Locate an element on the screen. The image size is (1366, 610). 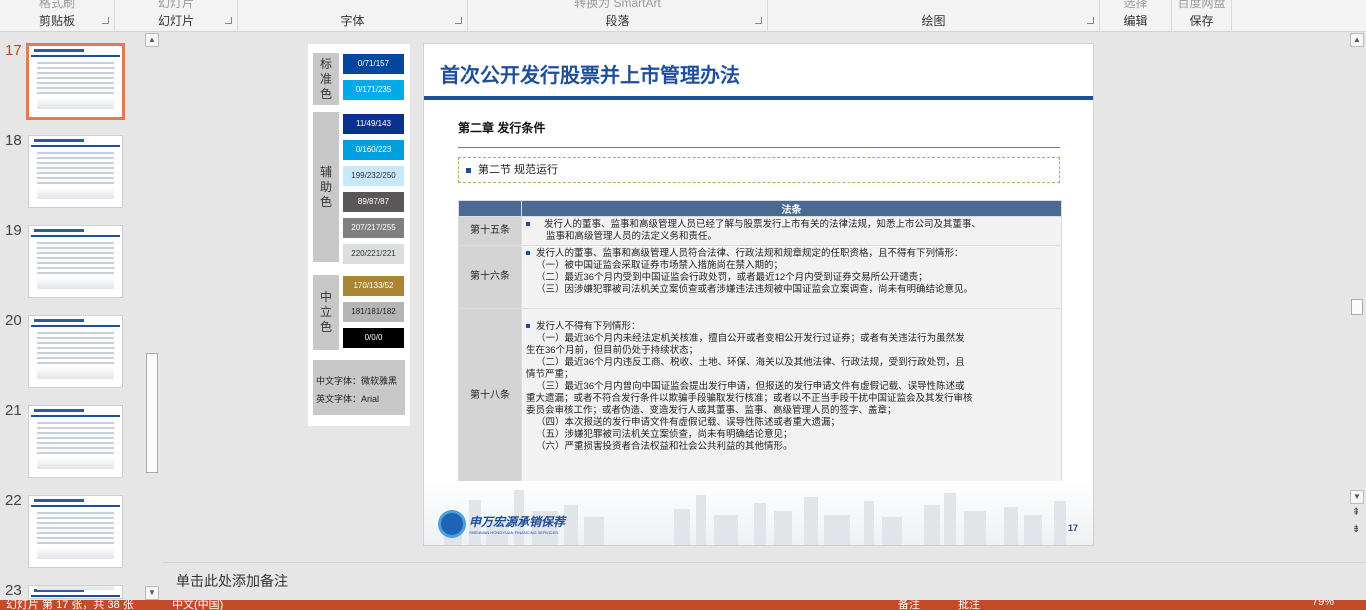
ribbon-group-label: 绘图 is located at coordinates (933, 21).